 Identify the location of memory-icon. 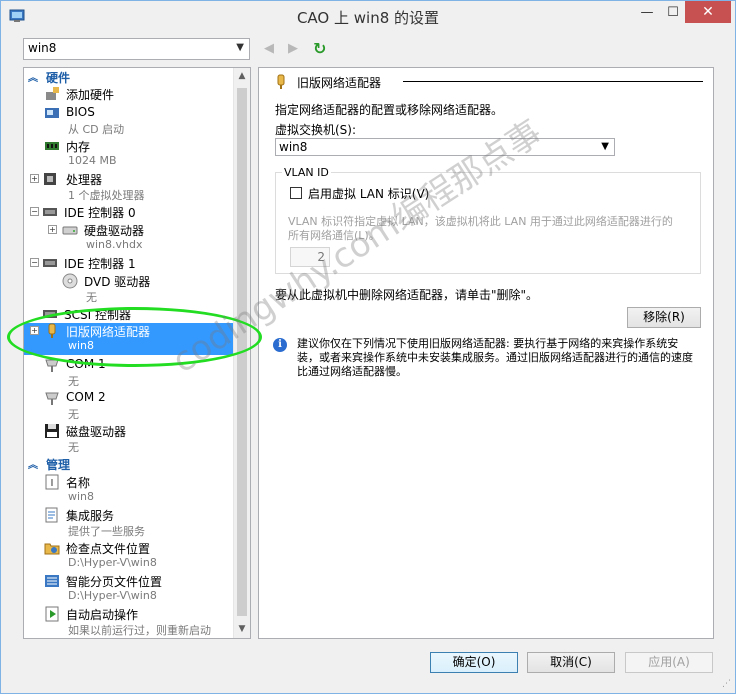
(52, 146).